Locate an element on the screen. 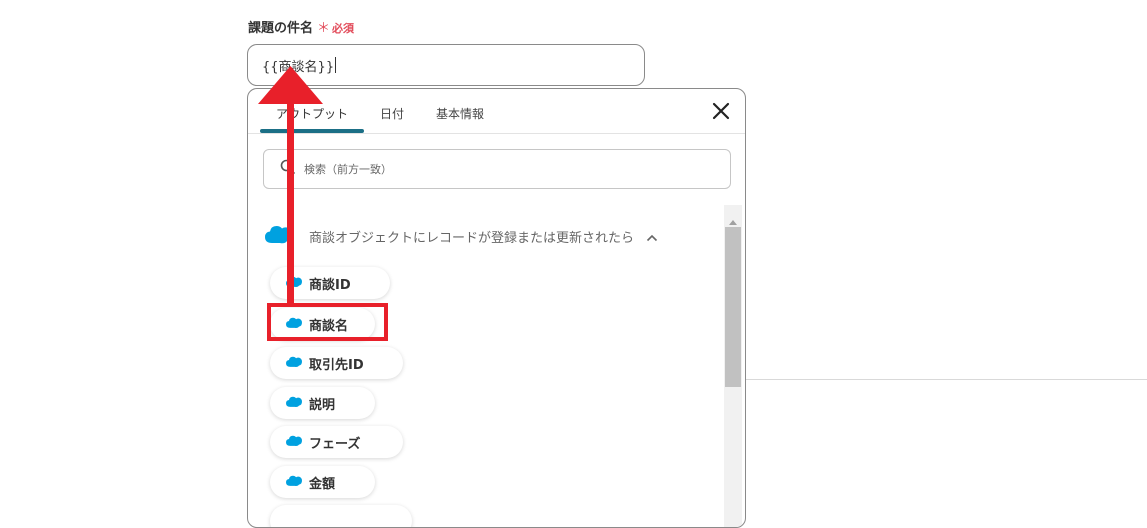 The image size is (1147, 528). output-item-deal-id: 商談ID is located at coordinates (330, 283).